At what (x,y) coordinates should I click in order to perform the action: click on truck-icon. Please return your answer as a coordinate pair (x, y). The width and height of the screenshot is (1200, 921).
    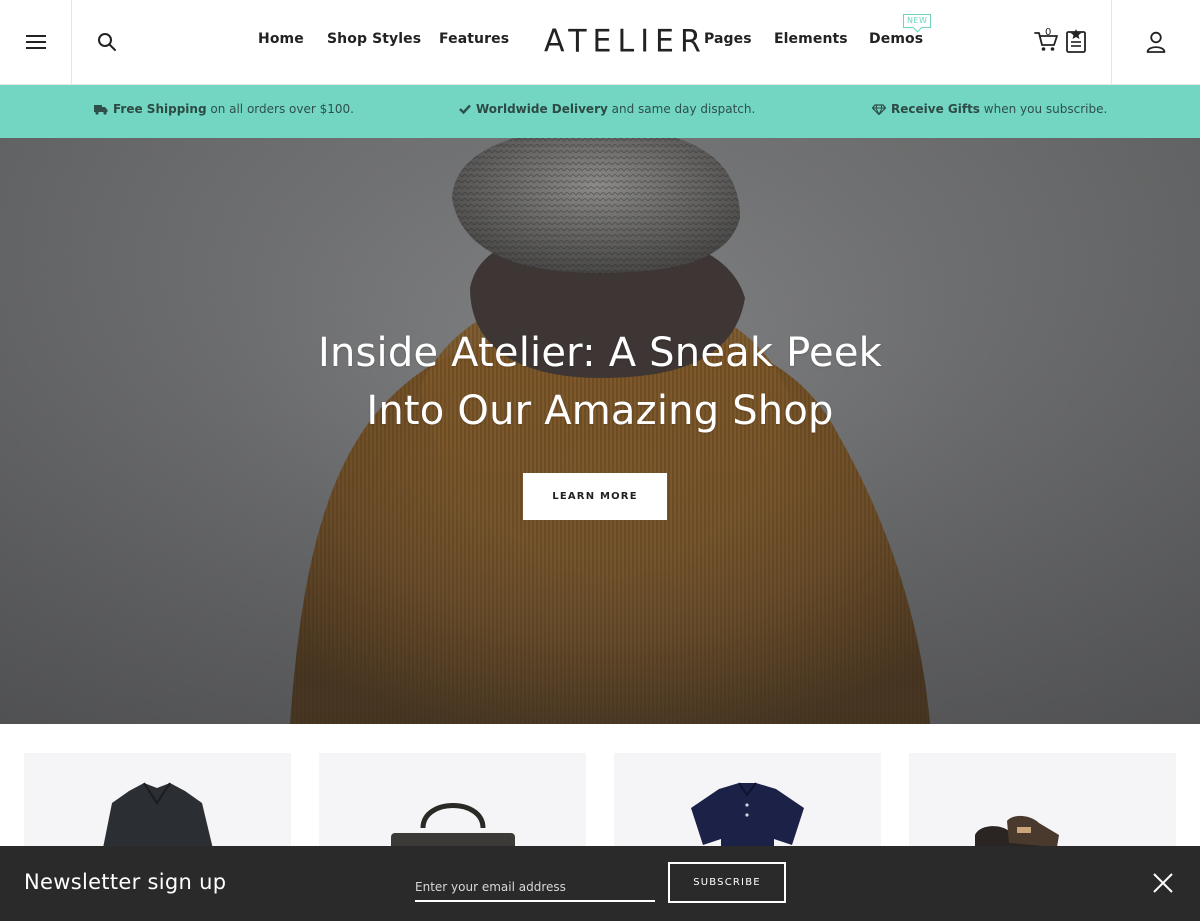
    Looking at the image, I should click on (101, 109).